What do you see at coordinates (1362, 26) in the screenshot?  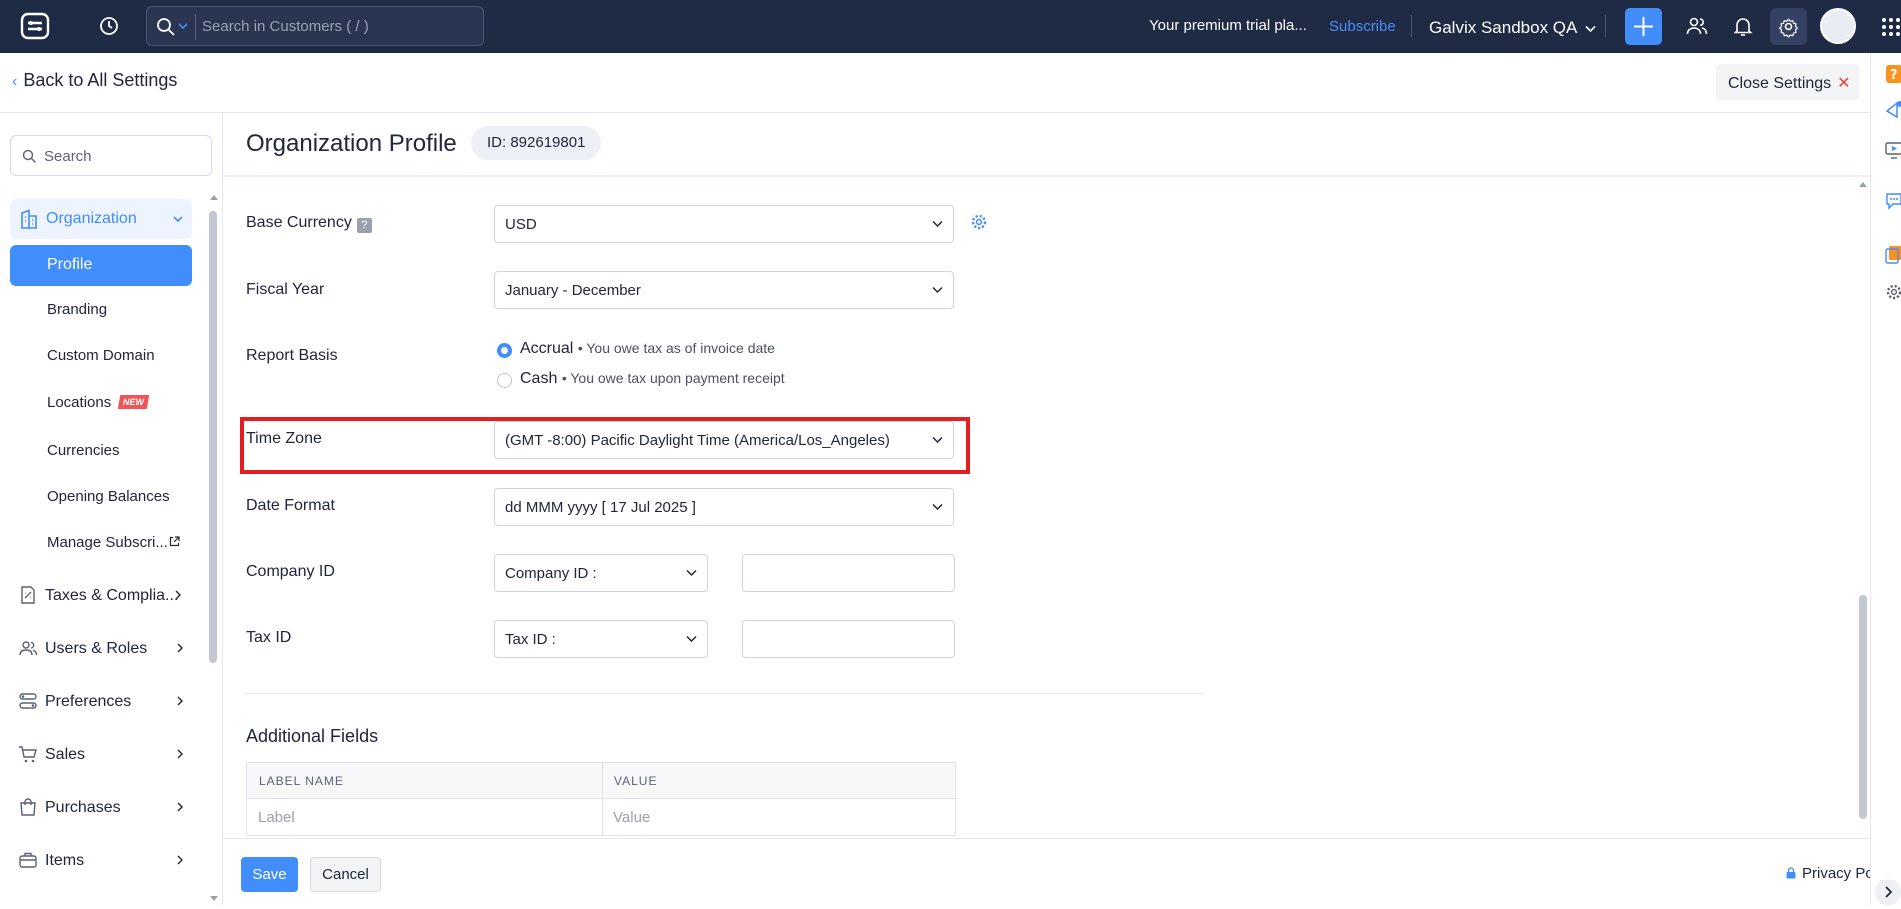 I see `subscribe-link: Subscribe` at bounding box center [1362, 26].